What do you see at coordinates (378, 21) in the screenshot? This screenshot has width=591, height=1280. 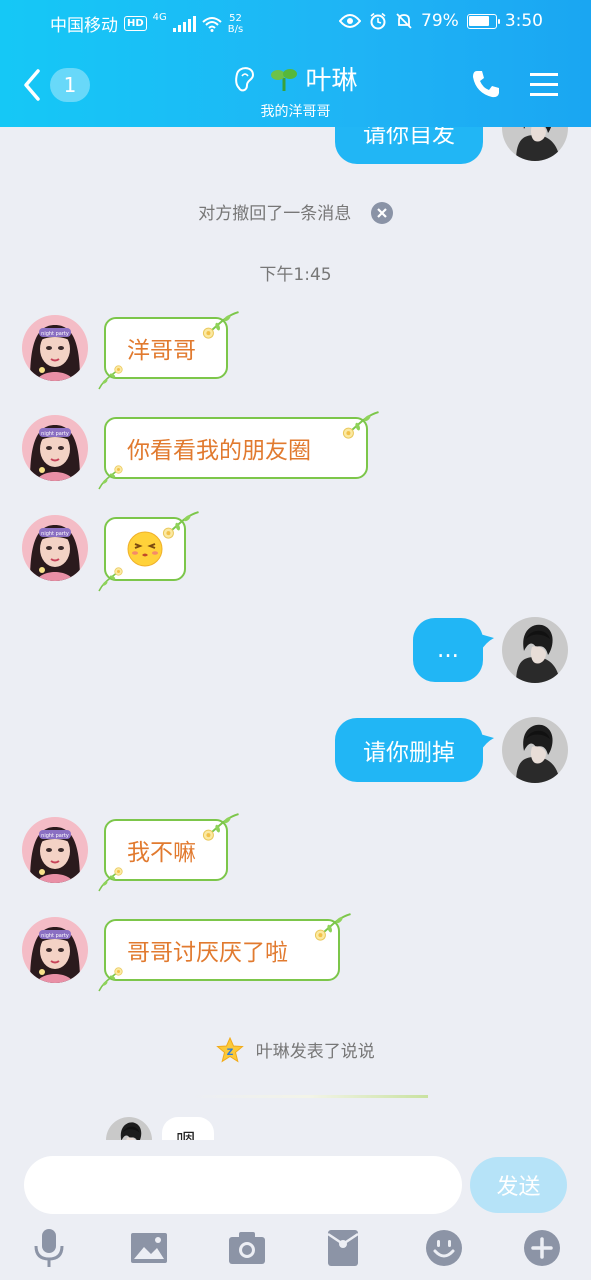 I see `alarm-icon` at bounding box center [378, 21].